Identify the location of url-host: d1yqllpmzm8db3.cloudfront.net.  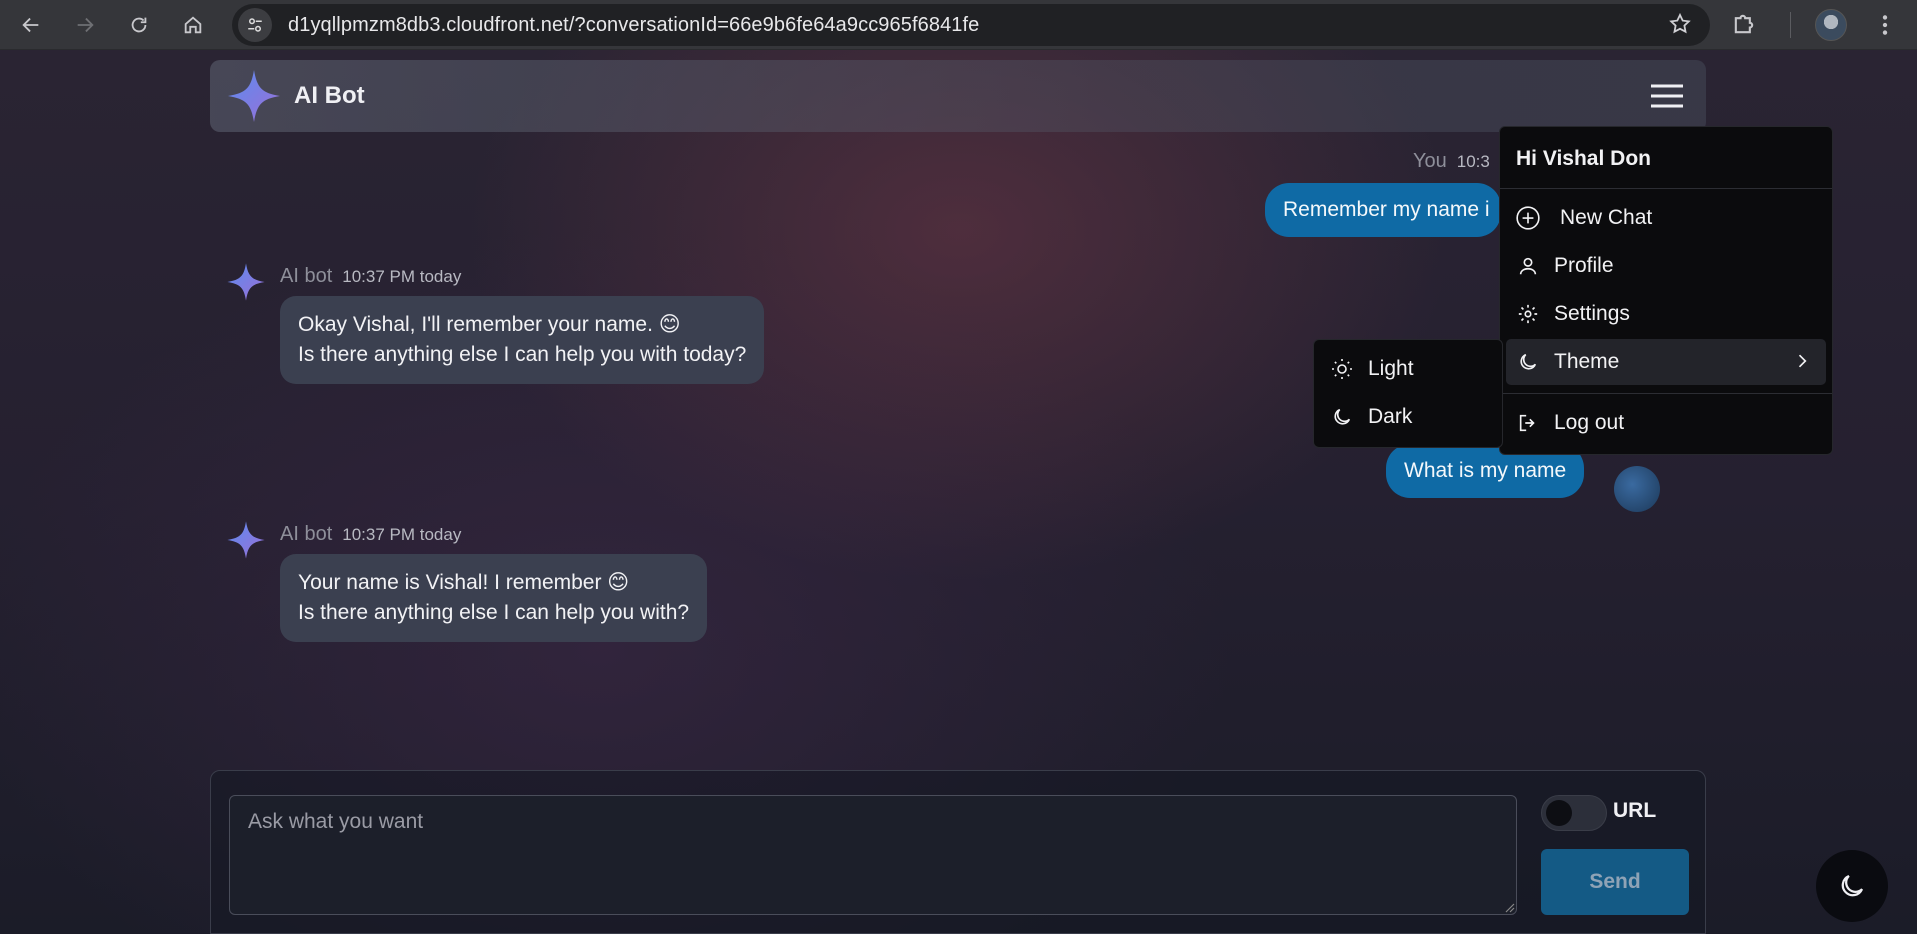
(428, 24).